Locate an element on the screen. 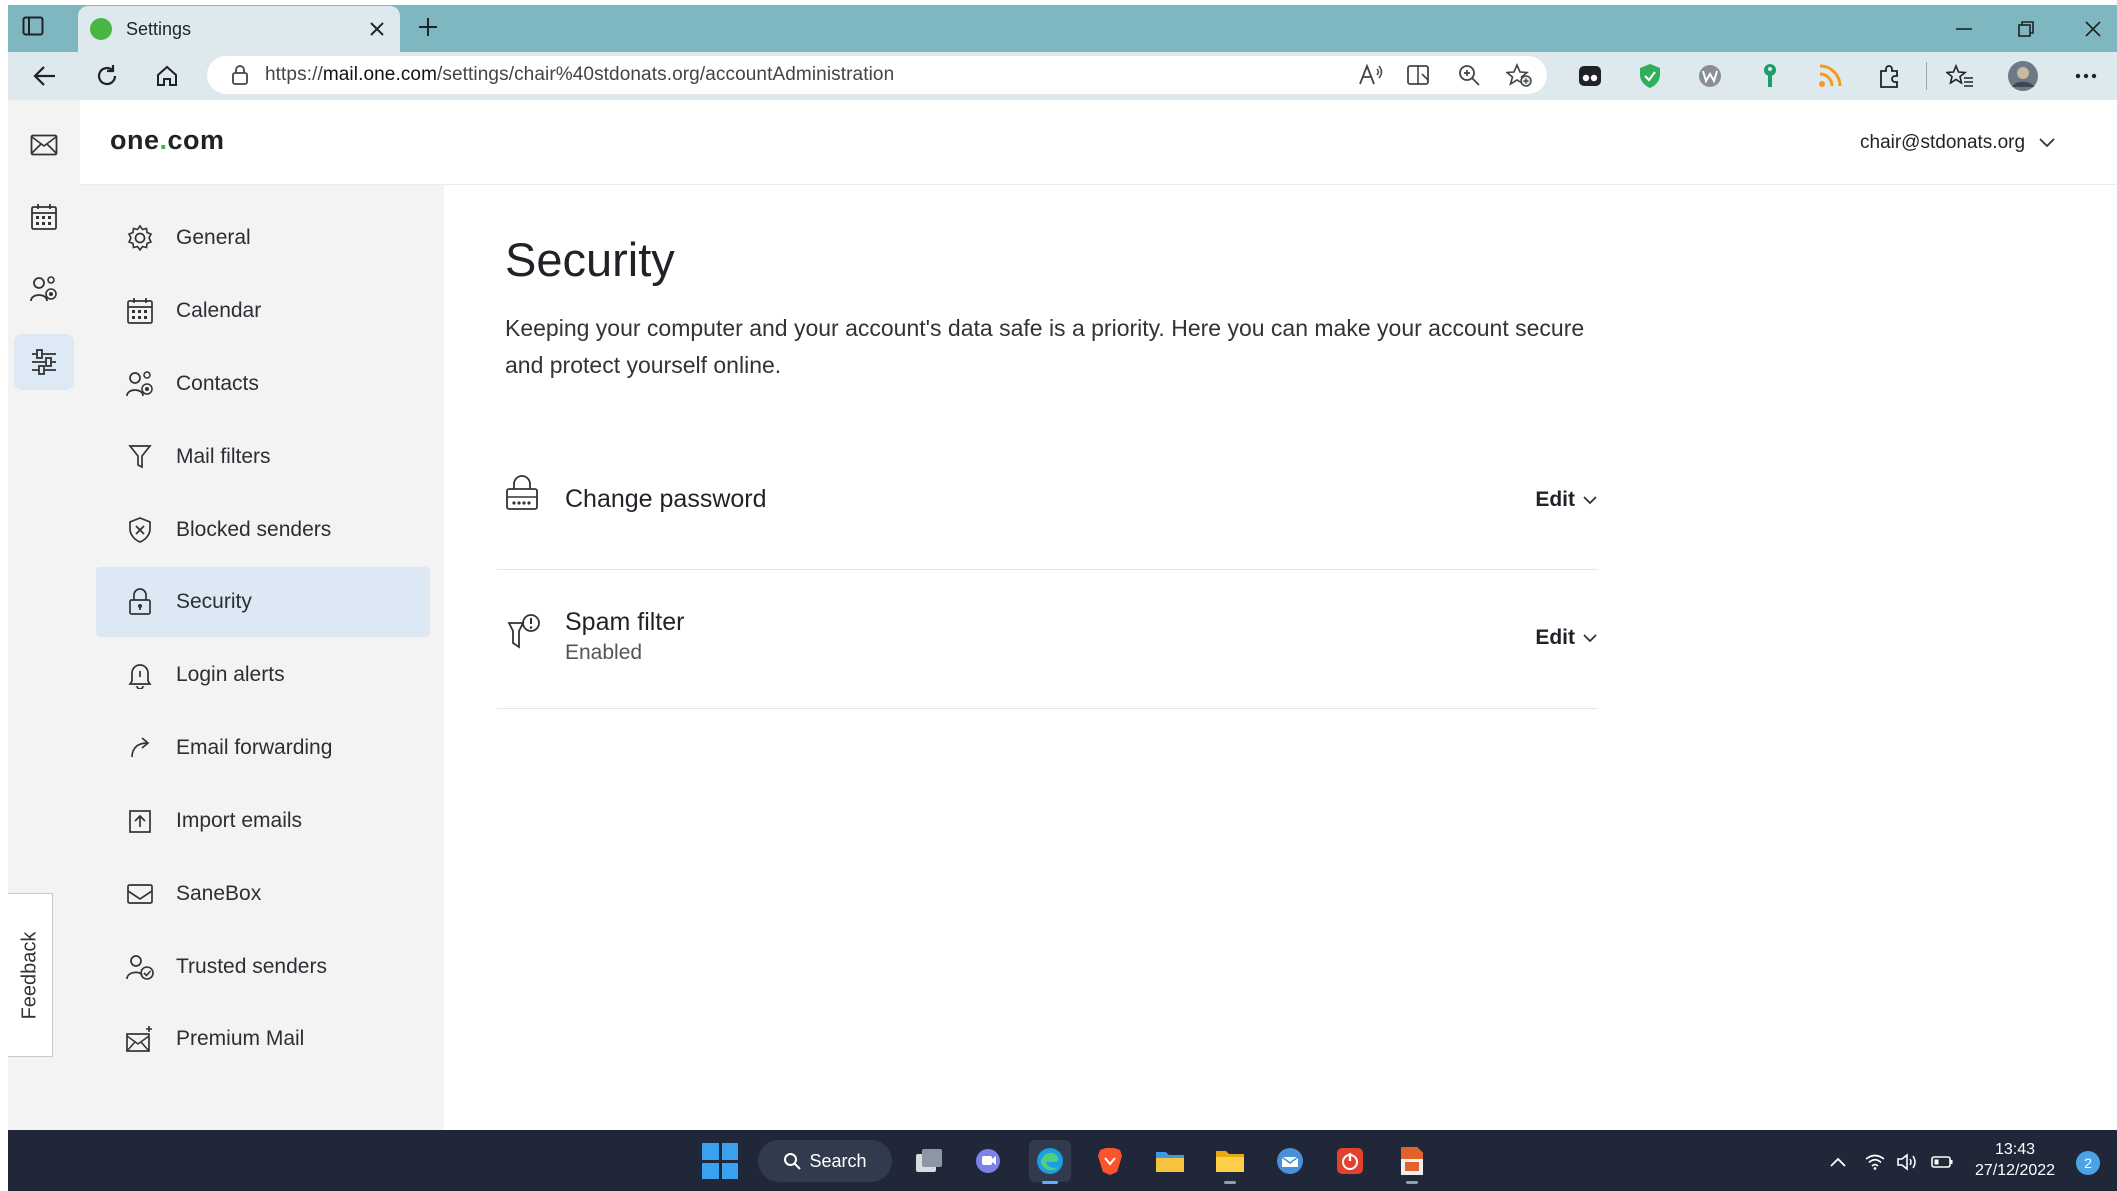  w-circle-icon is located at coordinates (1710, 76).